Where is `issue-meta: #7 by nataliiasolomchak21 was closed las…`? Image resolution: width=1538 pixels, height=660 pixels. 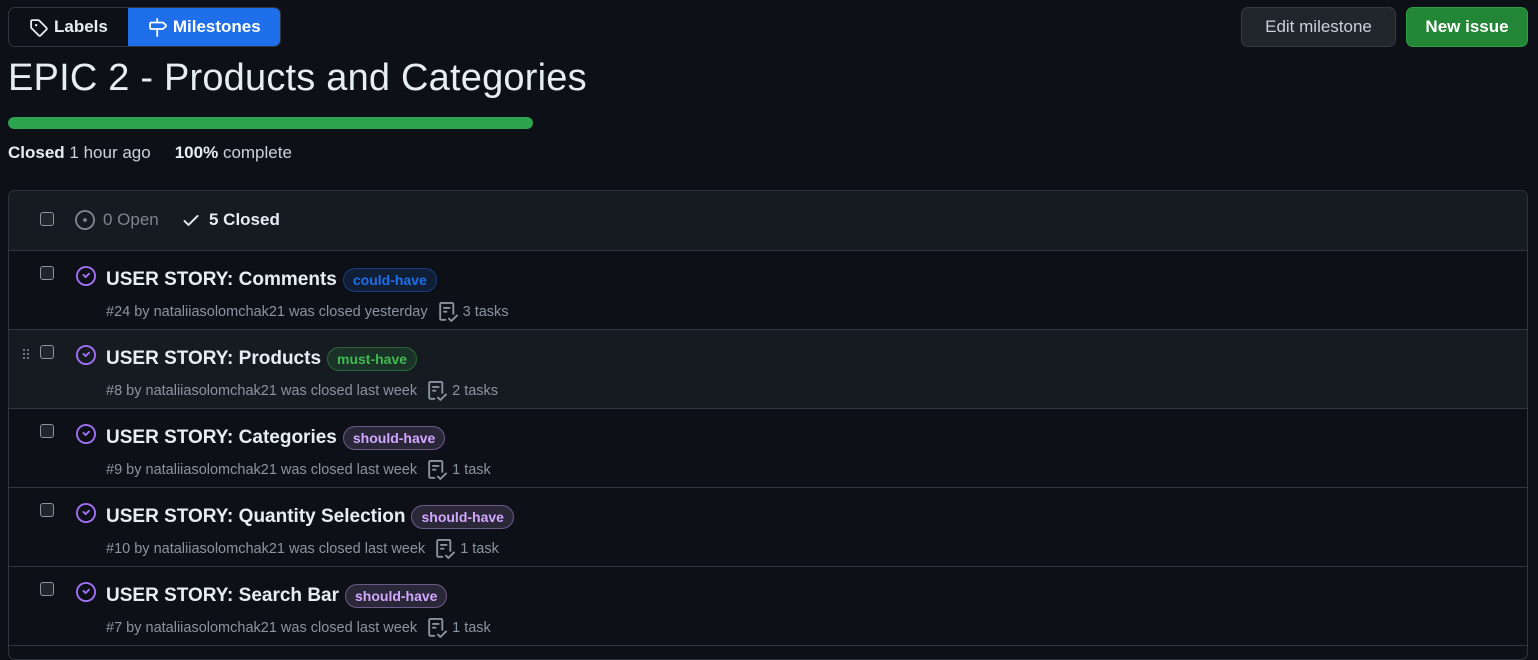 issue-meta: #7 by nataliiasolomchak21 was closed las… is located at coordinates (298, 628).